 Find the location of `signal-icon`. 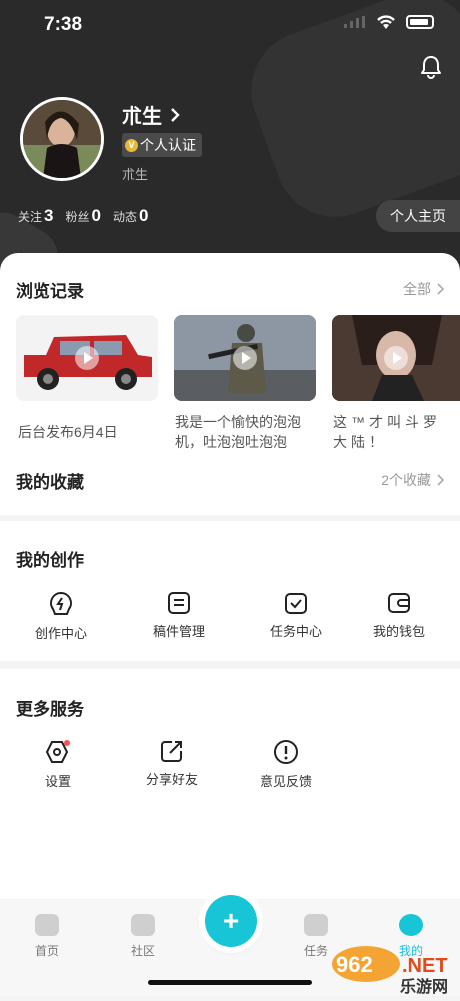

signal-icon is located at coordinates (354, 22).